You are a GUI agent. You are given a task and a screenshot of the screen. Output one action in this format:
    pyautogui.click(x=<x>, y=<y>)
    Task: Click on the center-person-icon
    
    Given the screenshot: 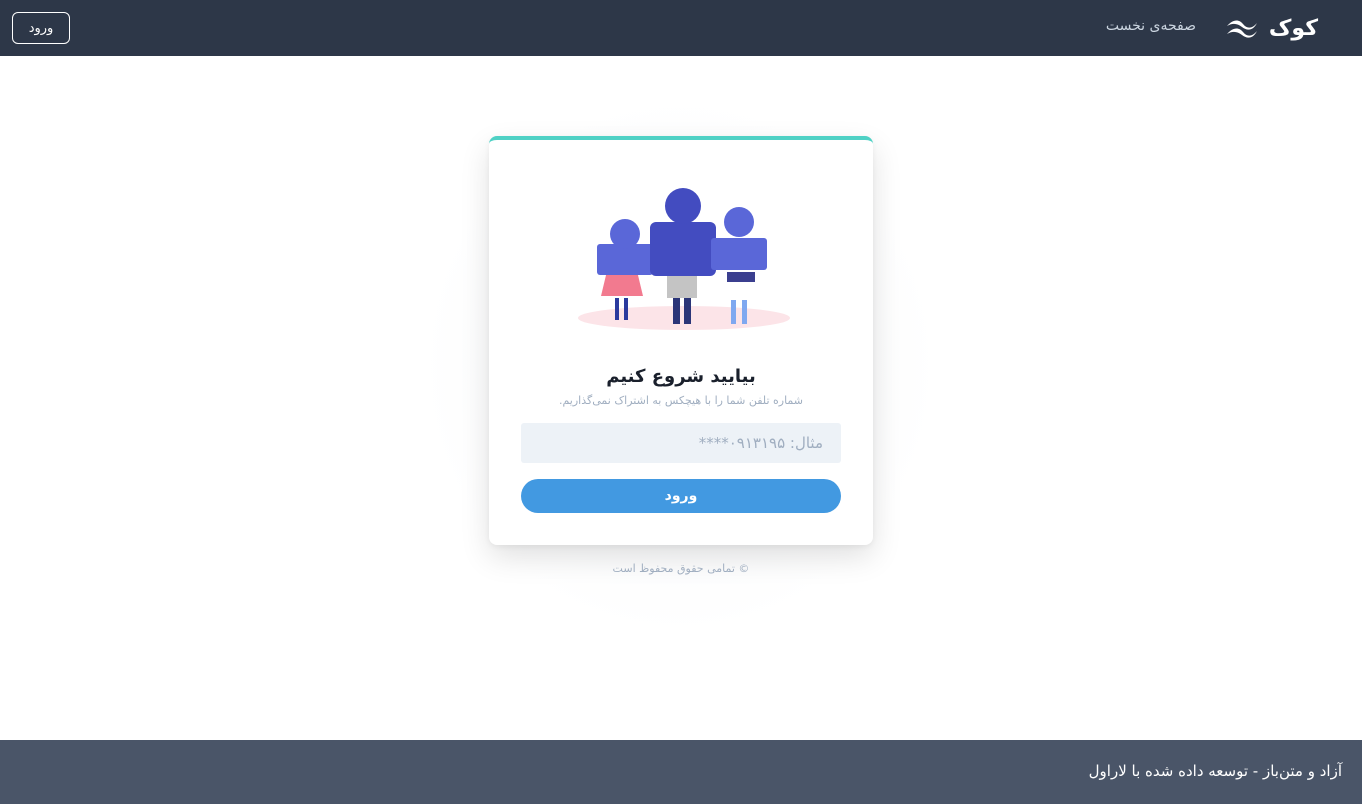 What is the action you would take?
    pyautogui.click(x=683, y=256)
    